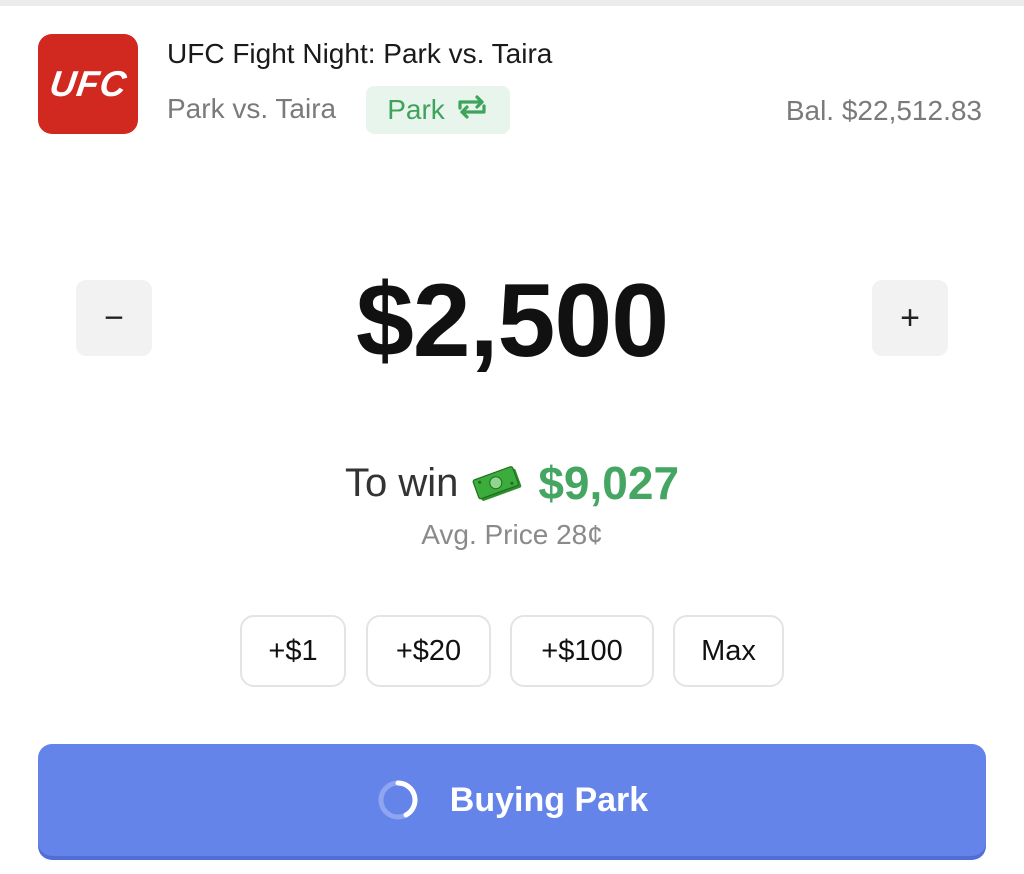 The width and height of the screenshot is (1024, 874). Describe the element at coordinates (360, 53) in the screenshot. I see `event-title: UFC Fight Night: Park vs. Taira` at that location.